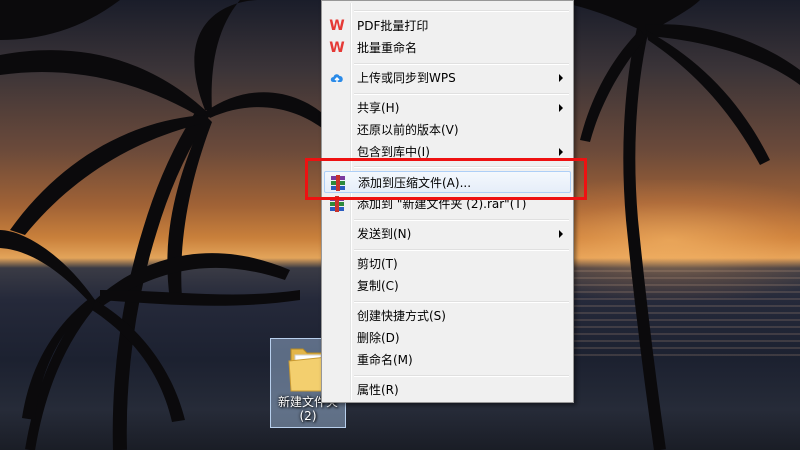  What do you see at coordinates (447, 360) in the screenshot?
I see `menu-item-rename: 重命名(M)` at bounding box center [447, 360].